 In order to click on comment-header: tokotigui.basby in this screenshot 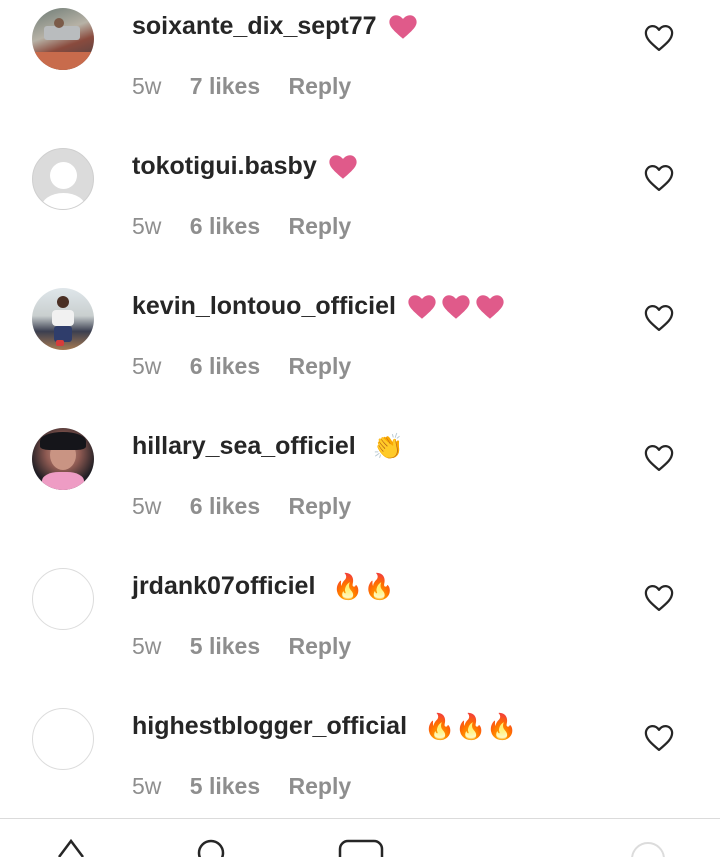, I will do `click(245, 166)`.